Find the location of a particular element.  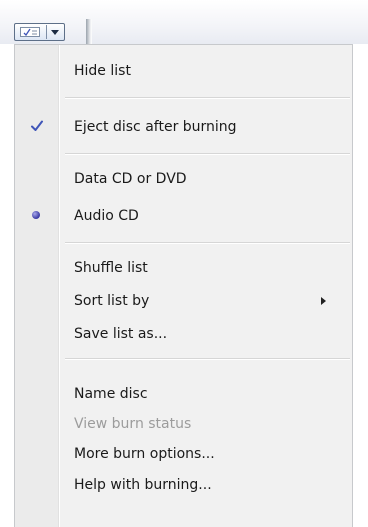

submenu-arrow-icon is located at coordinates (323, 301).